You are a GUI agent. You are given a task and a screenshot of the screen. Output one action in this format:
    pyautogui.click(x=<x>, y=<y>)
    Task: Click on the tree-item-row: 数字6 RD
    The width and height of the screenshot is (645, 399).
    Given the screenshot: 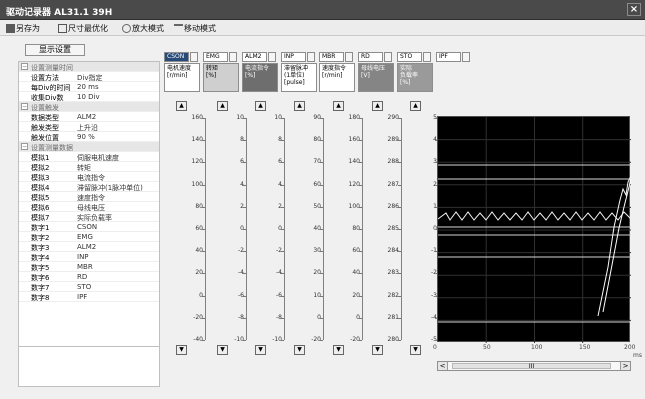 What is the action you would take?
    pyautogui.click(x=89, y=277)
    